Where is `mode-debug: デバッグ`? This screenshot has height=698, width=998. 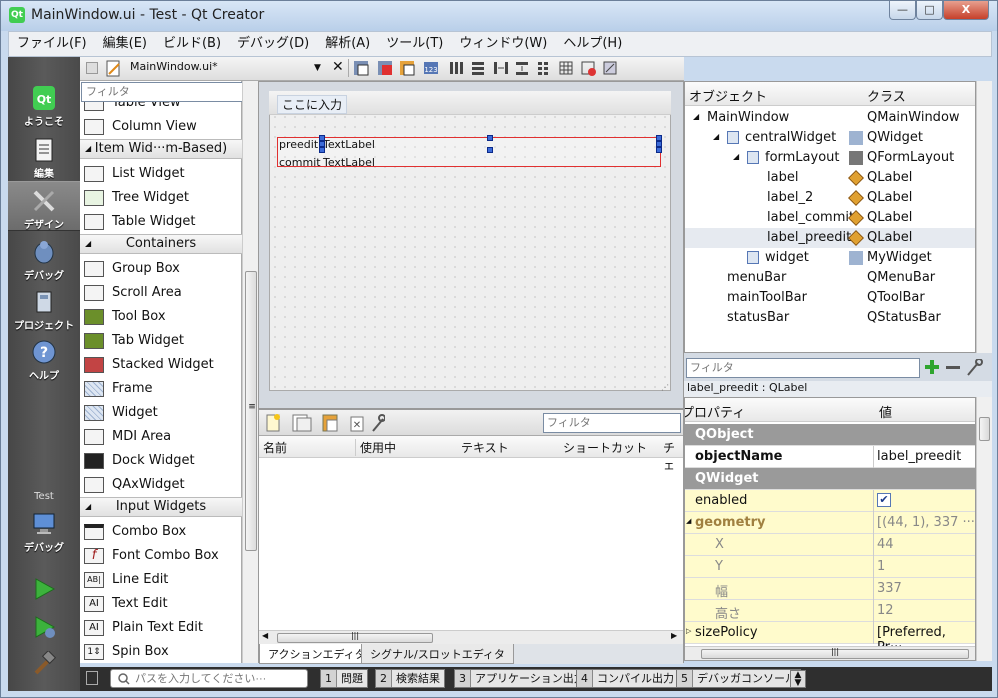
mode-debug: デバッグ is located at coordinates (44, 258).